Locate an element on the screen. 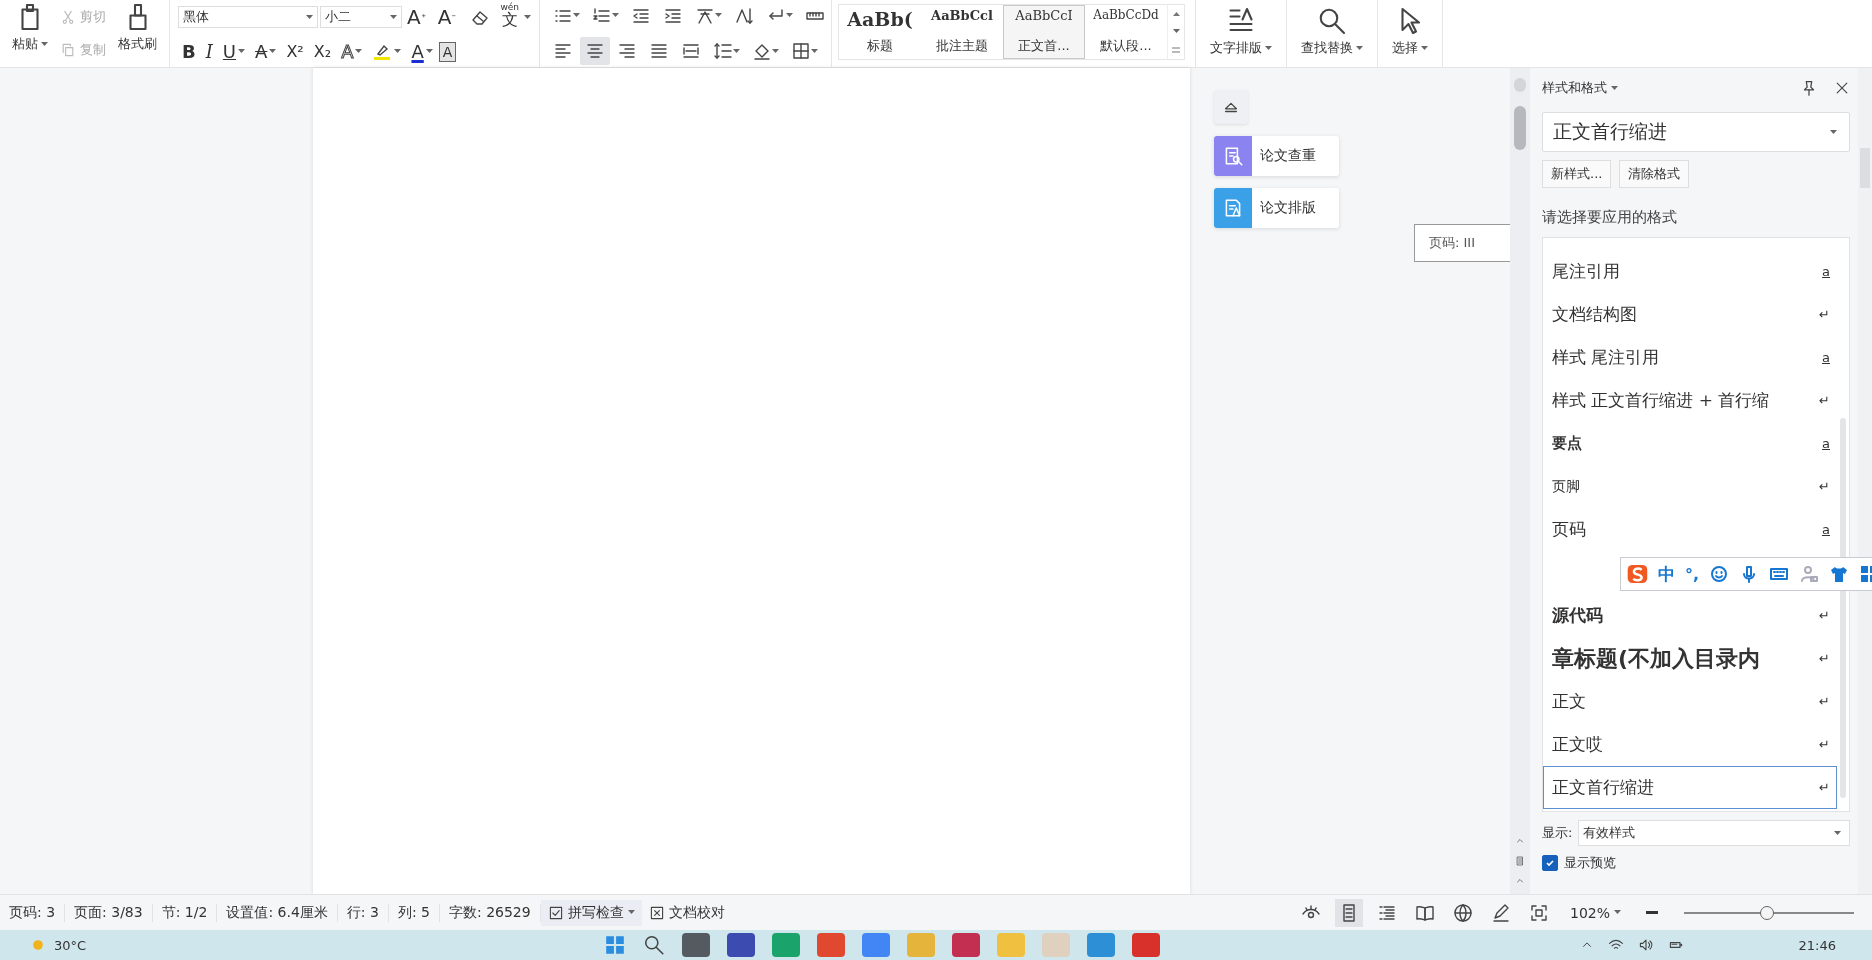 The image size is (1872, 960). sub-button: X₂ is located at coordinates (322, 51).